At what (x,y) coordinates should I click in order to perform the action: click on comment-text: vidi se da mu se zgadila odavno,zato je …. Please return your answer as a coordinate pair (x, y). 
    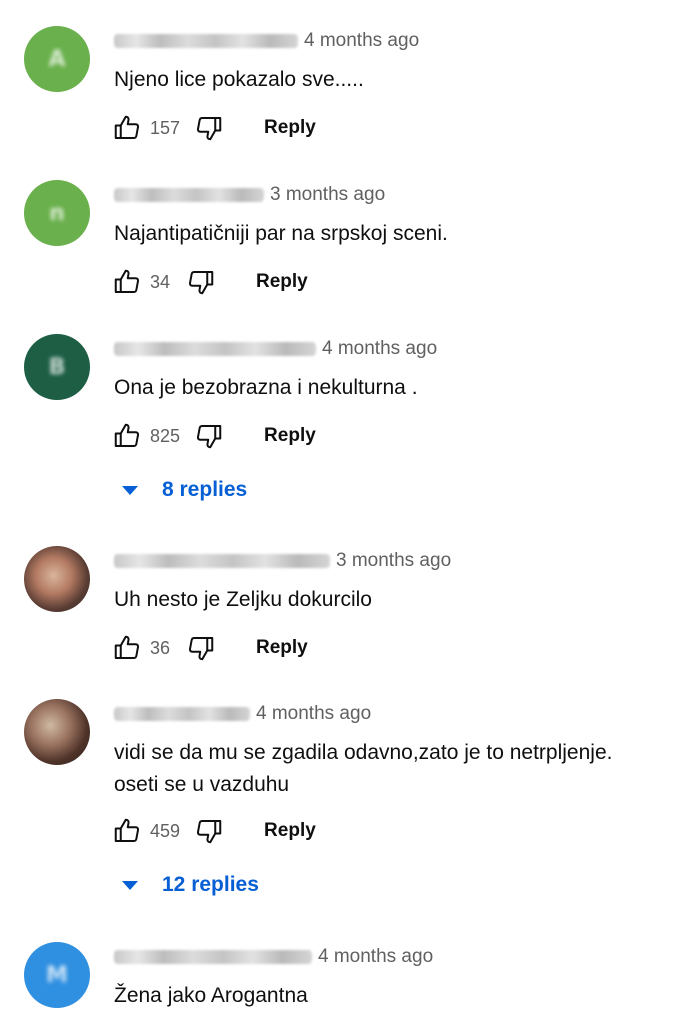
    Looking at the image, I should click on (363, 769).